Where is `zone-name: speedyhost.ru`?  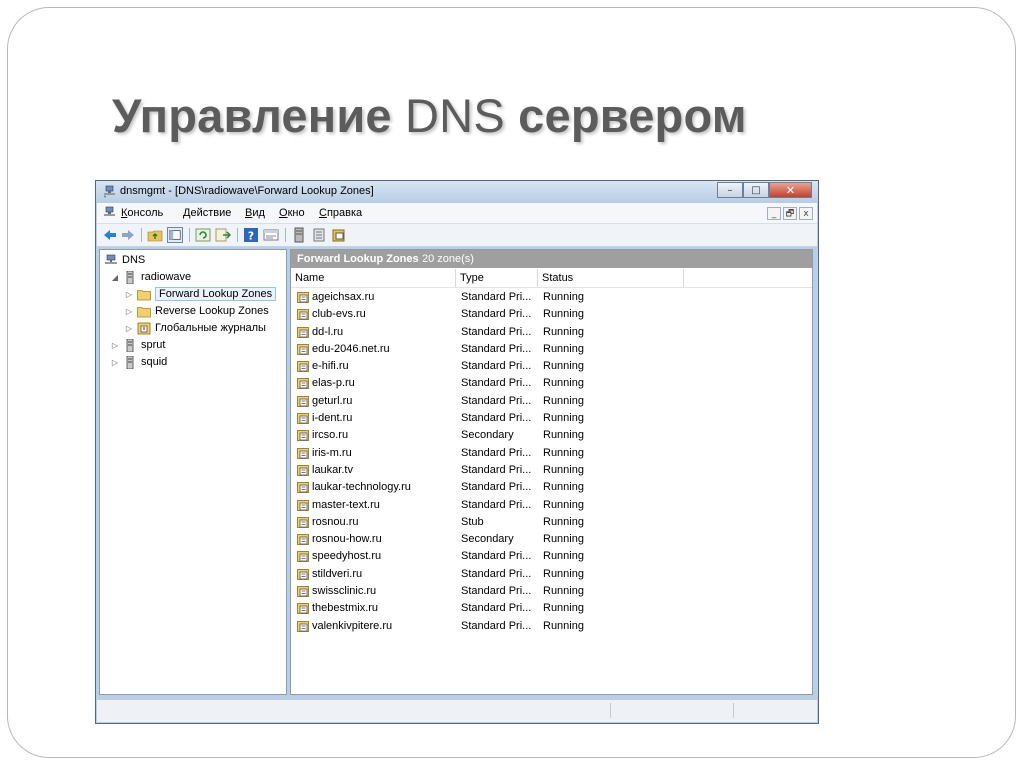
zone-name: speedyhost.ru is located at coordinates (347, 556).